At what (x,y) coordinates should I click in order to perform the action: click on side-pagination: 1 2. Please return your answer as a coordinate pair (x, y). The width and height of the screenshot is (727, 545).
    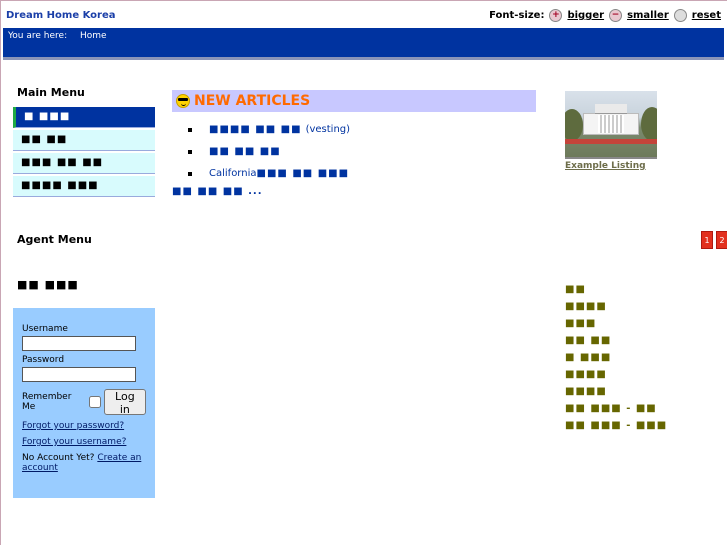
    Looking at the image, I should click on (714, 240).